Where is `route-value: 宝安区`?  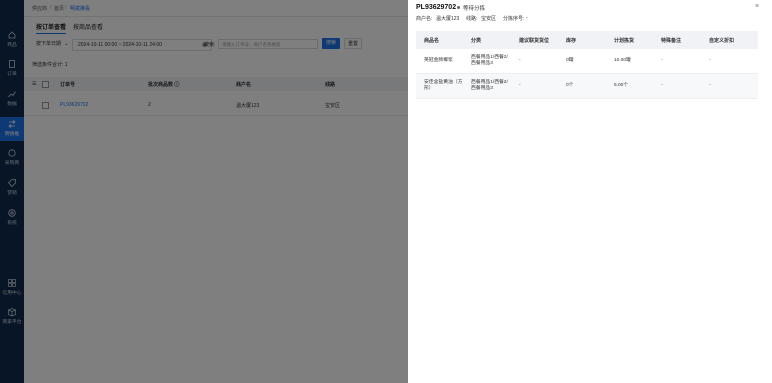 route-value: 宝安区 is located at coordinates (489, 19).